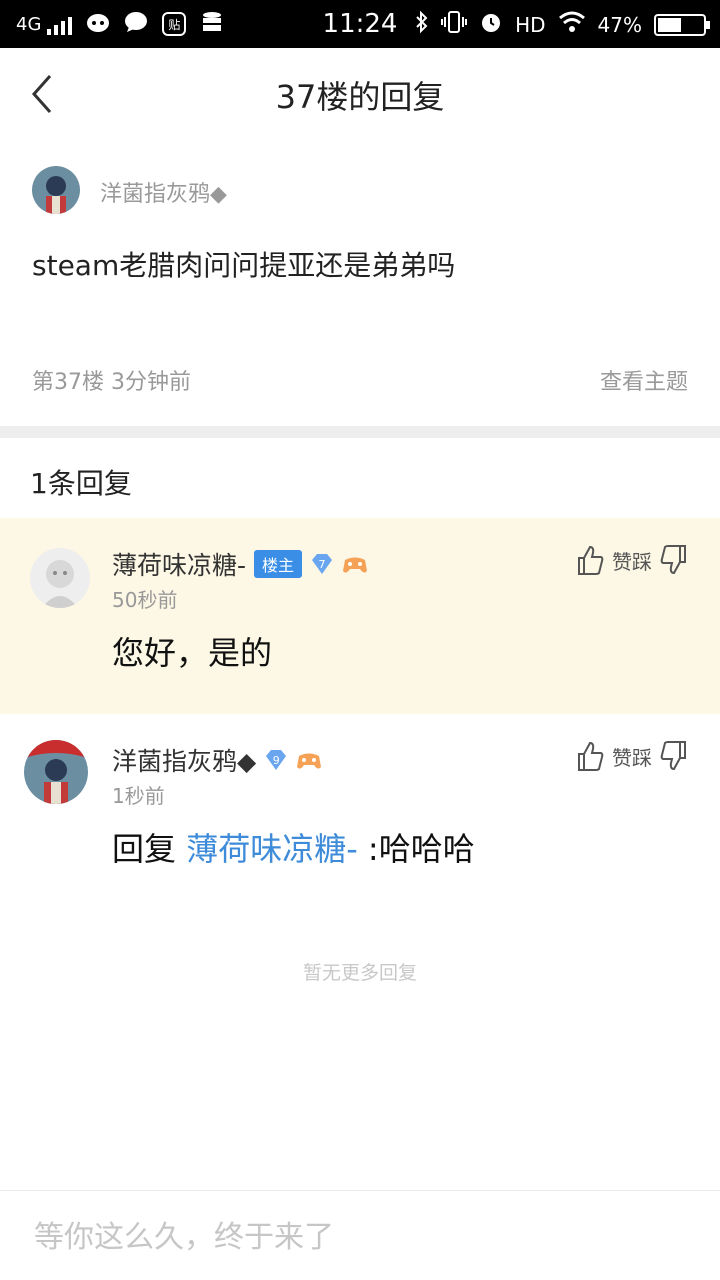 The height and width of the screenshot is (1280, 720). Describe the element at coordinates (149, 849) in the screenshot. I see `reply-prefix: 回复` at that location.